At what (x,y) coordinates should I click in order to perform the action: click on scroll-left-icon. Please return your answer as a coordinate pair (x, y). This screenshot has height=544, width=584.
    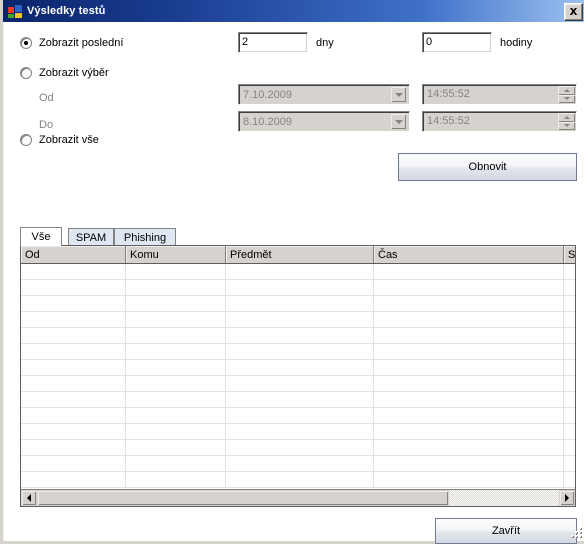
    Looking at the image, I should click on (29, 498).